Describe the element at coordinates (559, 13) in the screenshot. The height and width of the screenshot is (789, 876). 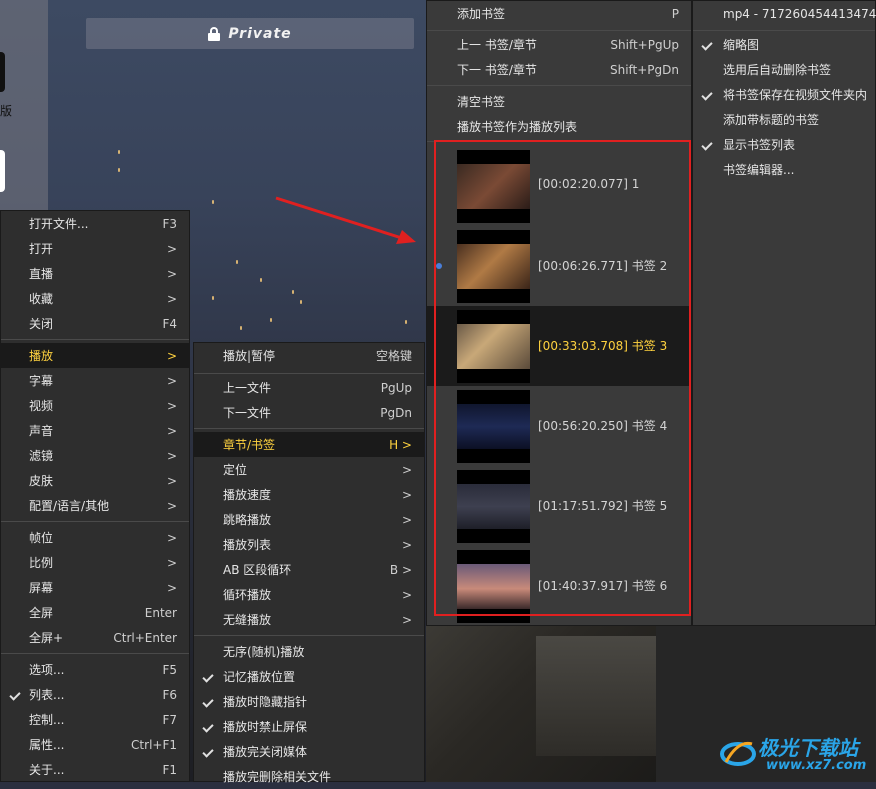
I see `menu-item-add-bookmark: 添加书签 P` at that location.